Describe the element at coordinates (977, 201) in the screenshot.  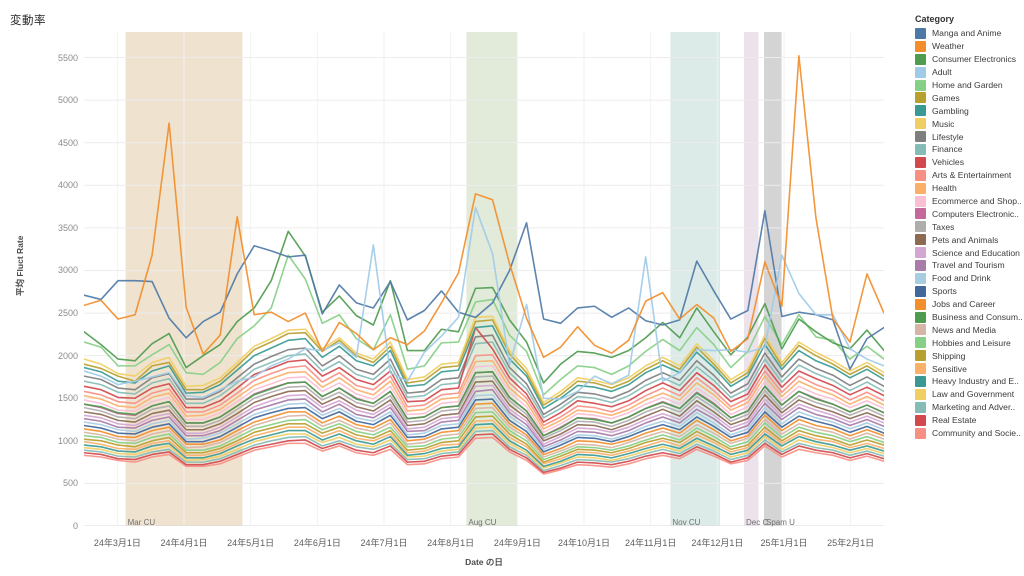
I see `legend-item-label: Ecommerce and Shop..` at that location.